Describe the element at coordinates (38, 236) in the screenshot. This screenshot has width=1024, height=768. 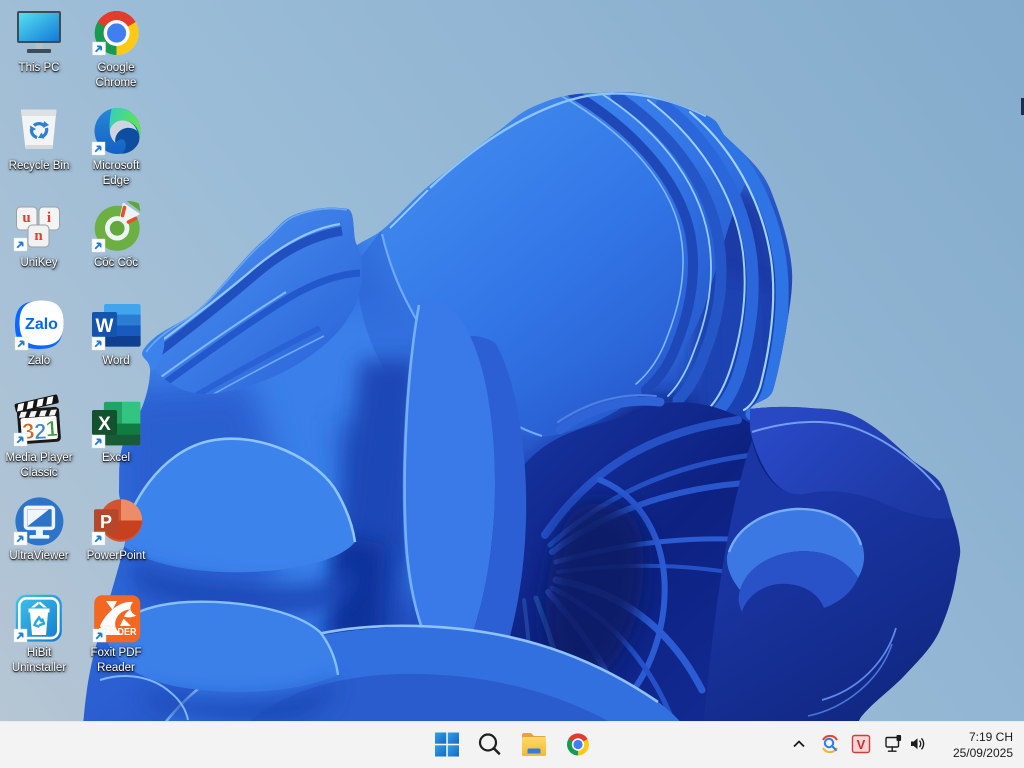
I see `svg-text: n` at that location.